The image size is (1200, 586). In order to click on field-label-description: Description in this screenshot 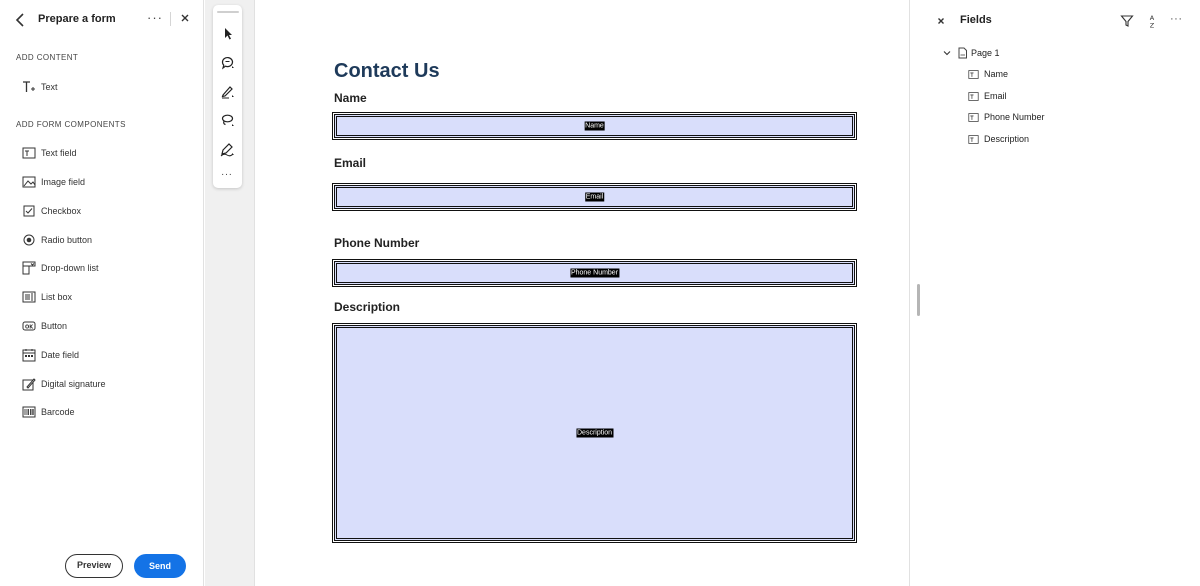, I will do `click(367, 307)`.